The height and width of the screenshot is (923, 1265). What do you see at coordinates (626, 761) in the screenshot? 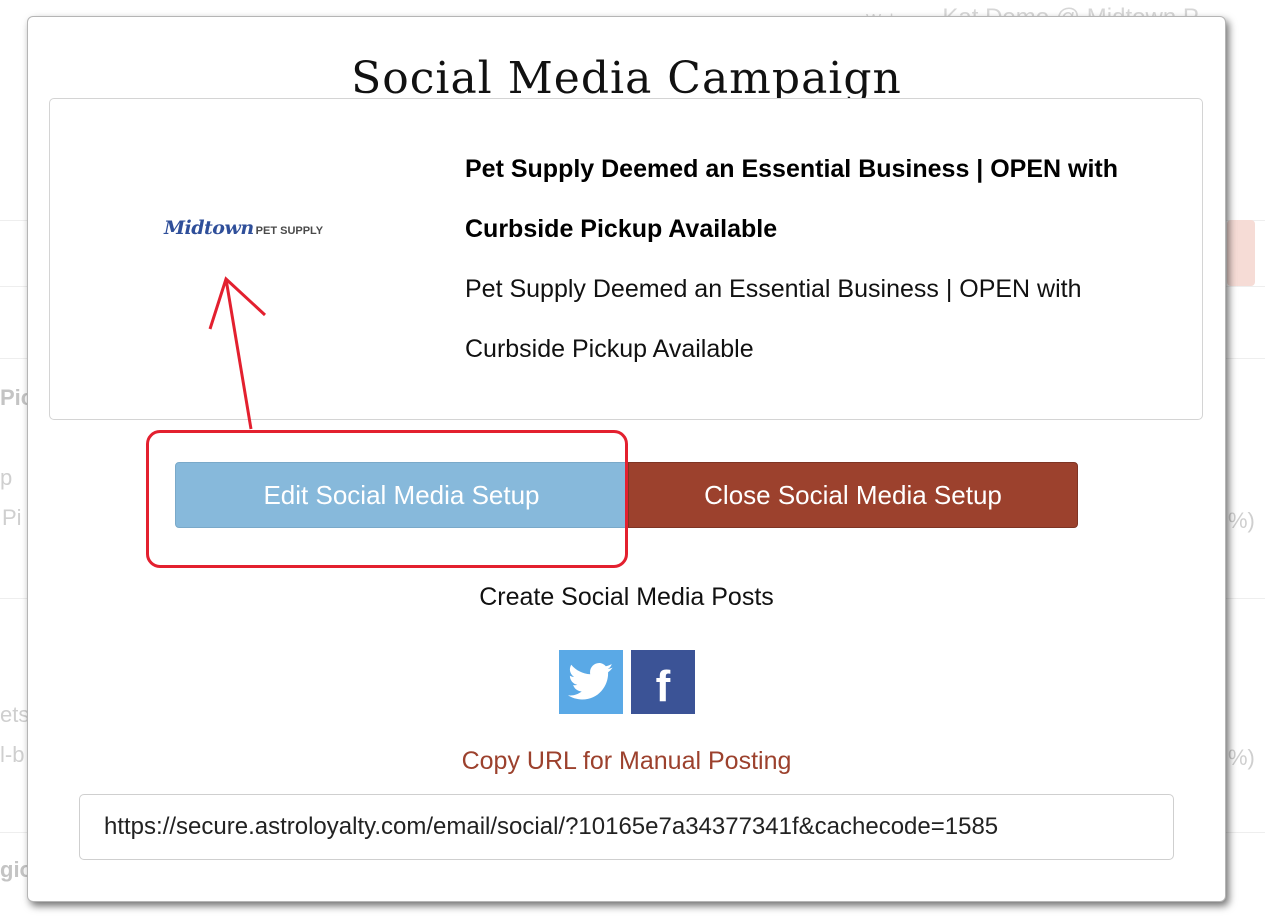
I see `copy-url-link: Copy URL for Manual Posting` at bounding box center [626, 761].